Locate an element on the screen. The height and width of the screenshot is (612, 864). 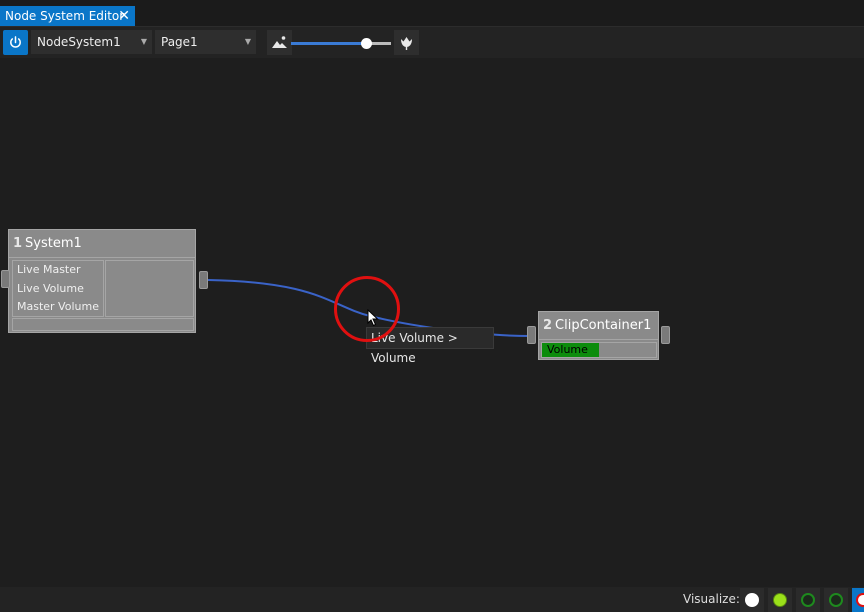
tab-title: Node System Editor is located at coordinates (65, 16).